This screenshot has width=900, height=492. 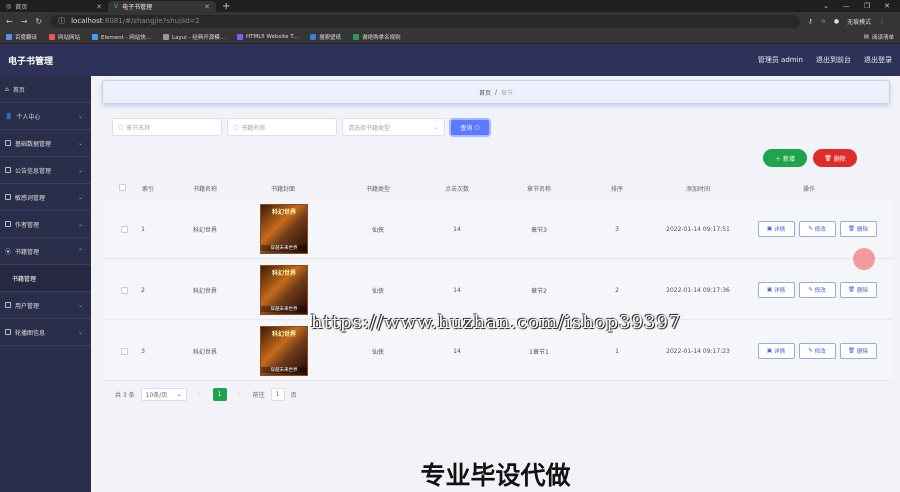 I want to click on cell-operations: ▣ 详情 ✎ 修改 🗑 删除, so click(x=817, y=351).